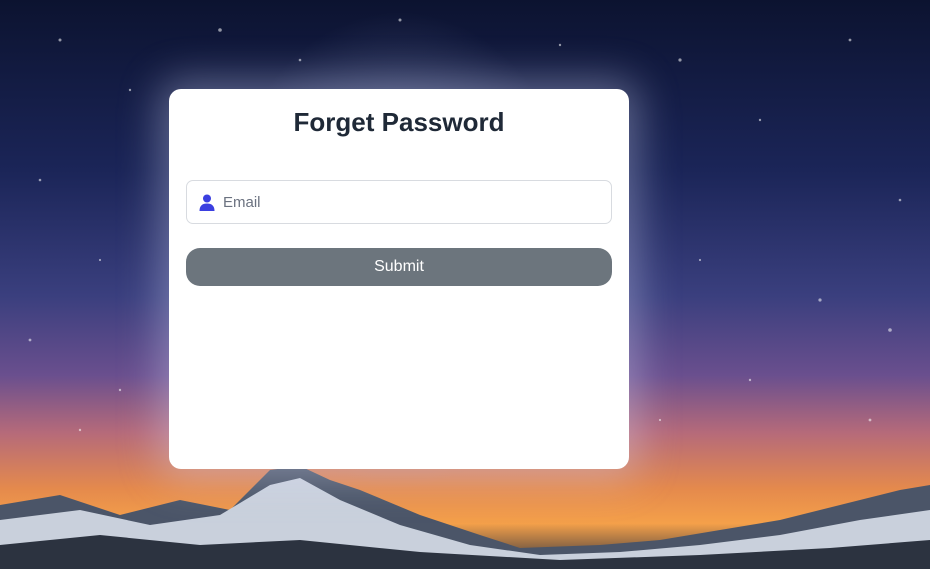 The width and height of the screenshot is (930, 569). What do you see at coordinates (205, 202) in the screenshot?
I see `user-icon` at bounding box center [205, 202].